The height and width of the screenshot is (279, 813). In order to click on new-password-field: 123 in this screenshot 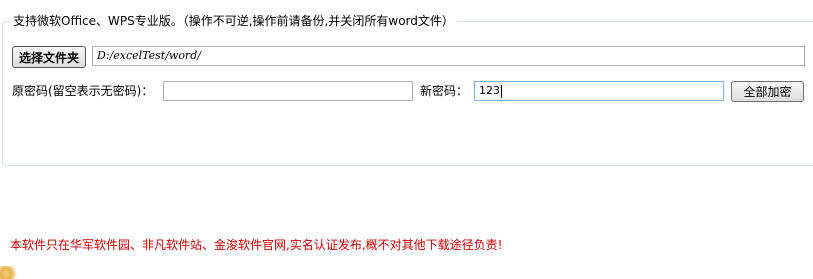, I will do `click(599, 91)`.